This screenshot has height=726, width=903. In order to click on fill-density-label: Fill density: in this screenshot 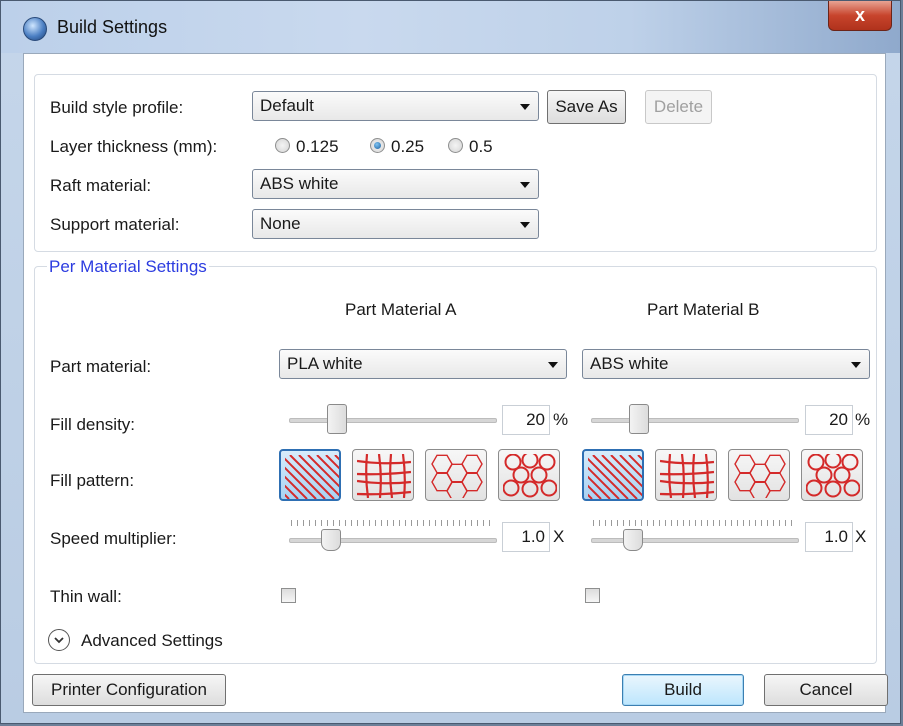, I will do `click(93, 424)`.